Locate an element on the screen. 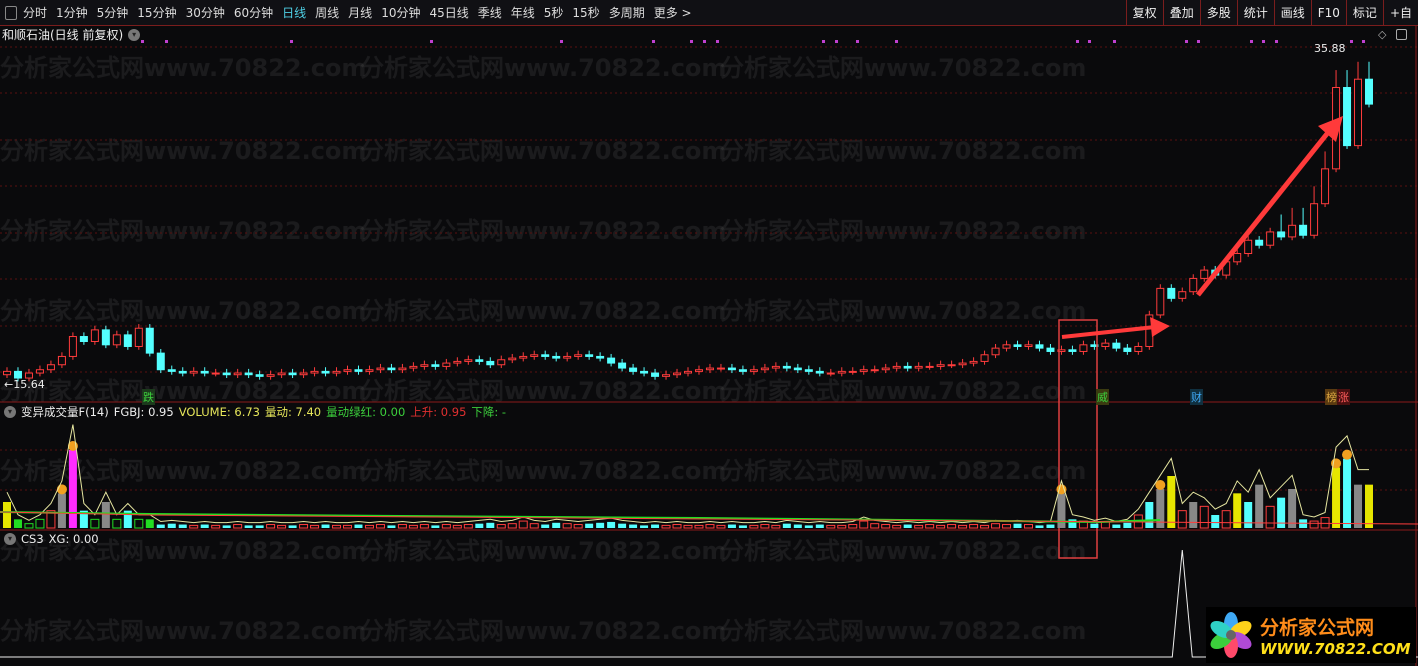 This screenshot has width=1418, height=666. liangdong-value: 量动: 7.40 is located at coordinates (293, 412).